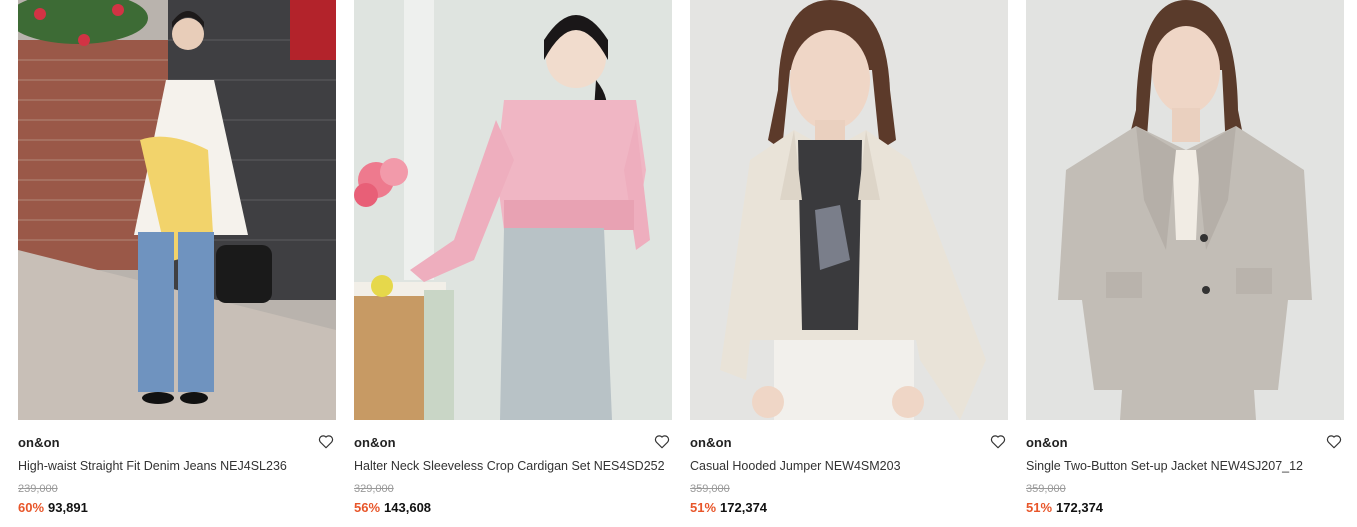 The height and width of the screenshot is (527, 1357). I want to click on discount-rate: 56%, so click(367, 507).